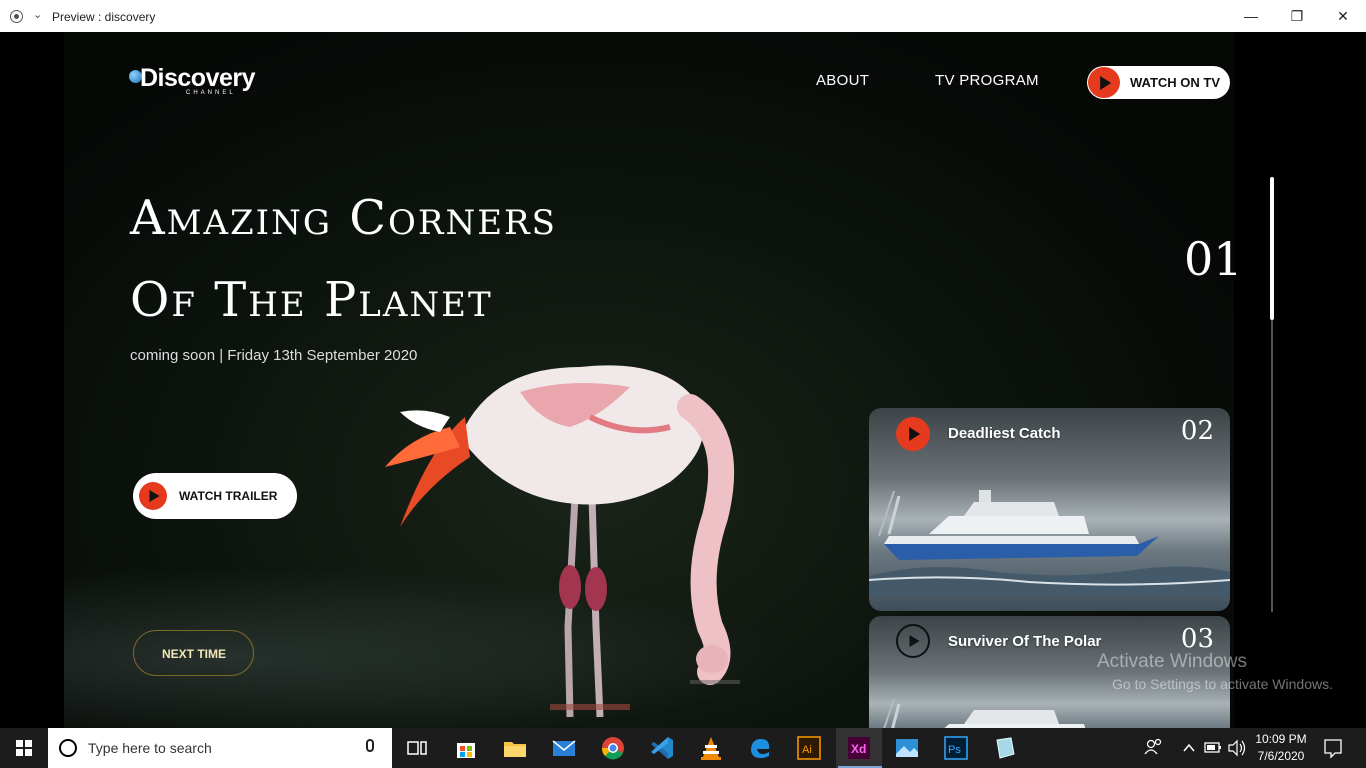  What do you see at coordinates (1272, 248) in the screenshot?
I see `scrollbar-thumb` at bounding box center [1272, 248].